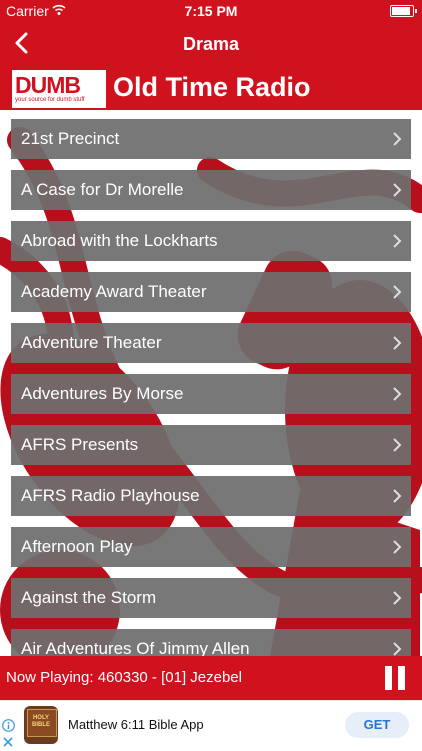 The height and width of the screenshot is (751, 422). I want to click on logo-tagline: your source for dumb stuff, so click(50, 100).